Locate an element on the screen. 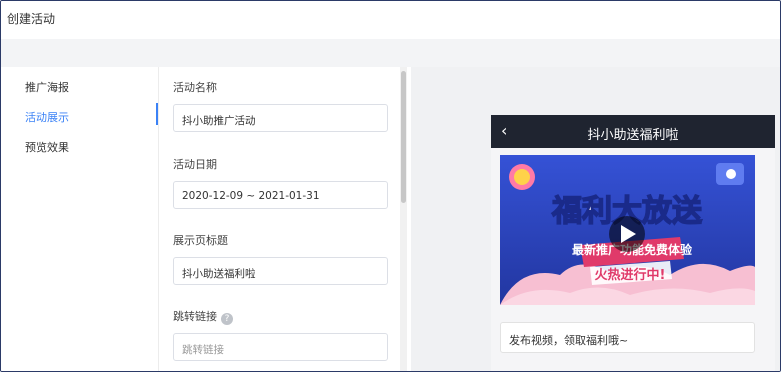 Image resolution: width=781 pixels, height=372 pixels. phone-header: ‹ 抖小助送福利啦 is located at coordinates (633, 131).